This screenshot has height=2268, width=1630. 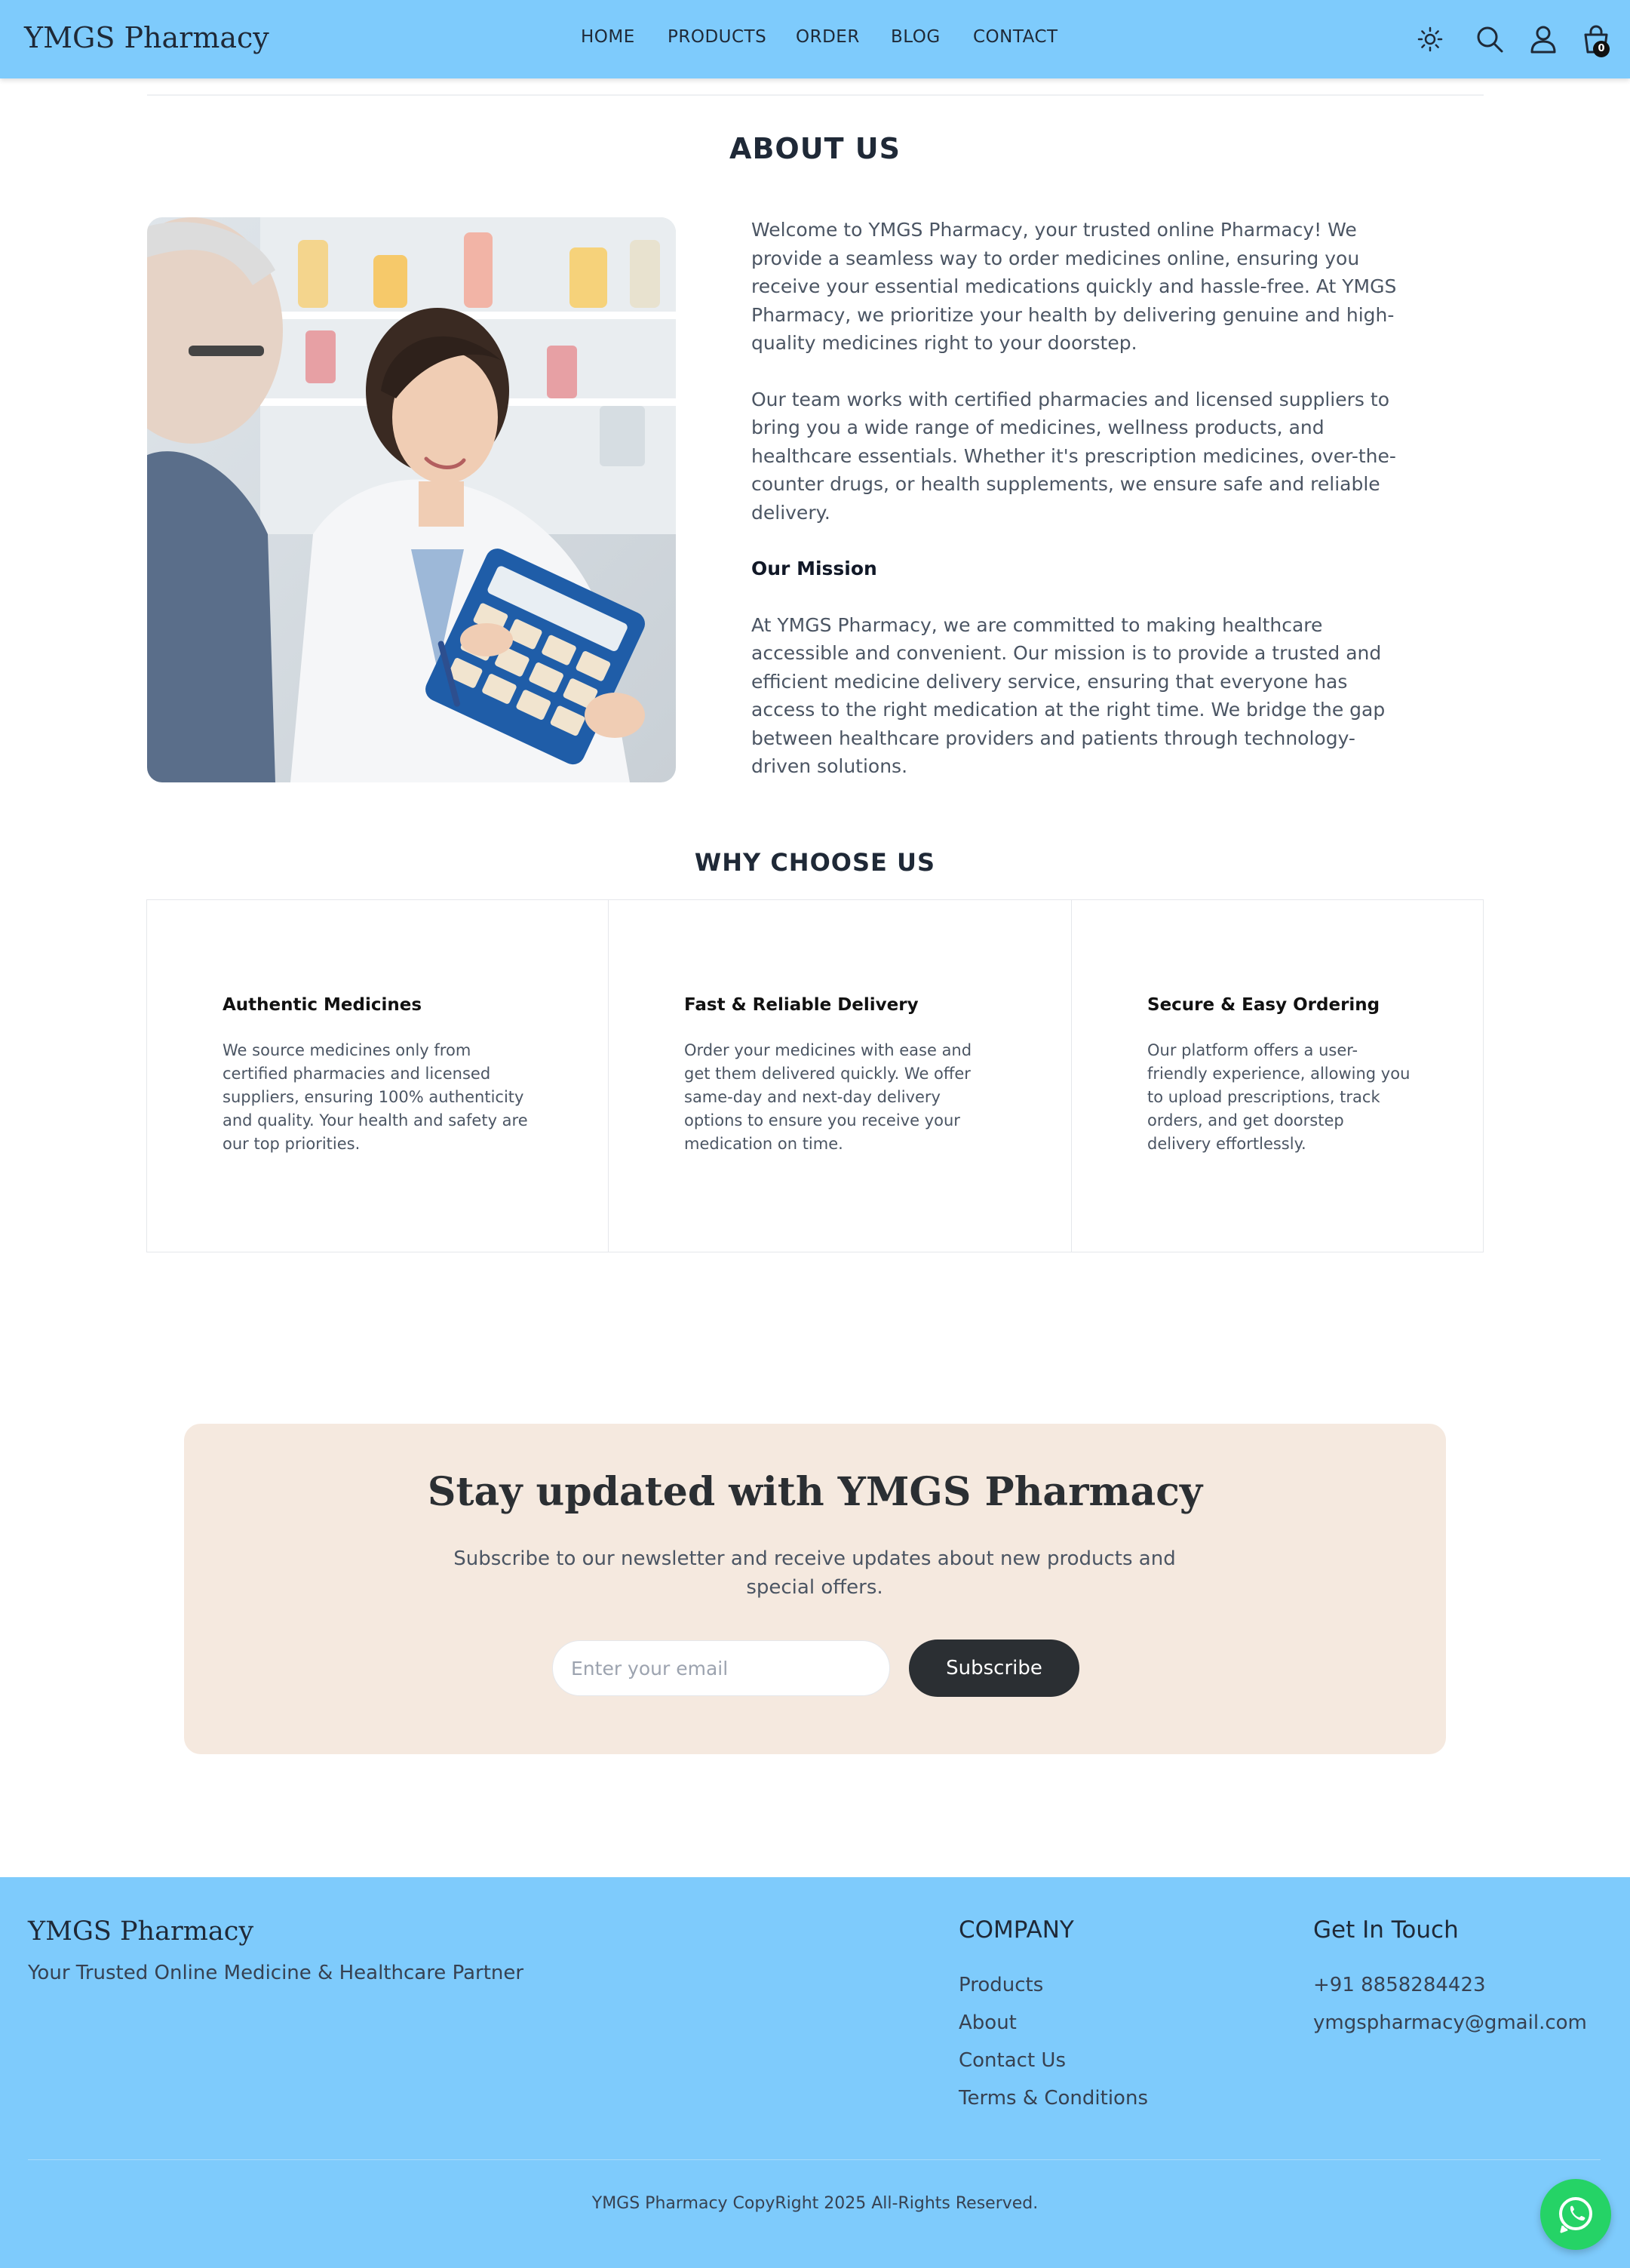 I want to click on why-choose-title: WHY CHOOSE US, so click(x=815, y=862).